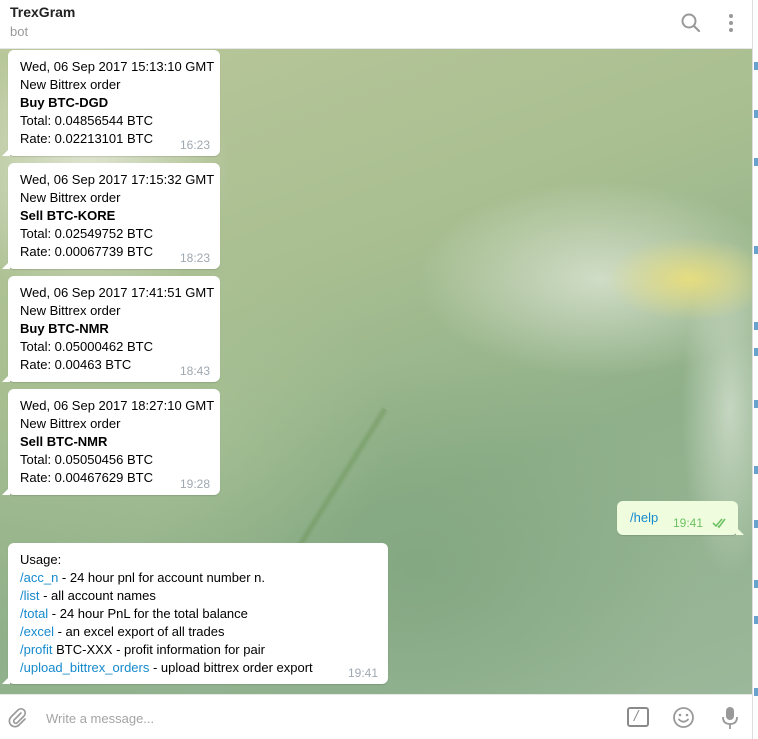 The image size is (758, 739). I want to click on order-date: Wed, 06 Sep 2017 15:13:10 GMT, so click(117, 66).